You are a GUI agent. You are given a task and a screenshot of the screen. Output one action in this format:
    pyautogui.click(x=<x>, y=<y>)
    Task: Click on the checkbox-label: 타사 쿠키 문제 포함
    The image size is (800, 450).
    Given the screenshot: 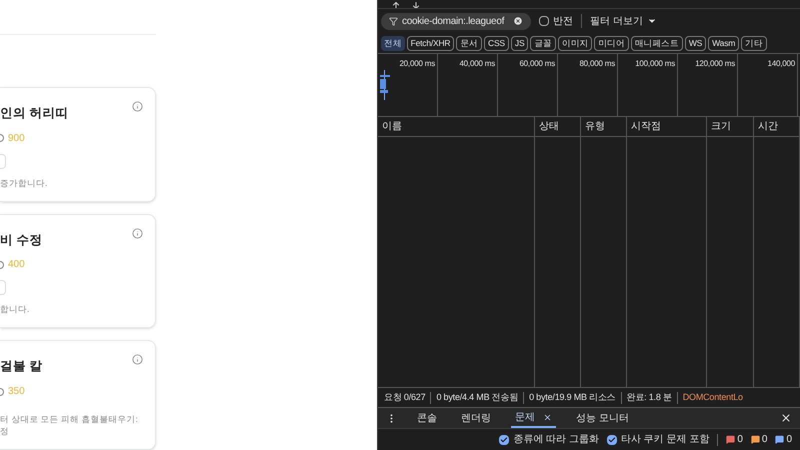 What is the action you would take?
    pyautogui.click(x=665, y=440)
    